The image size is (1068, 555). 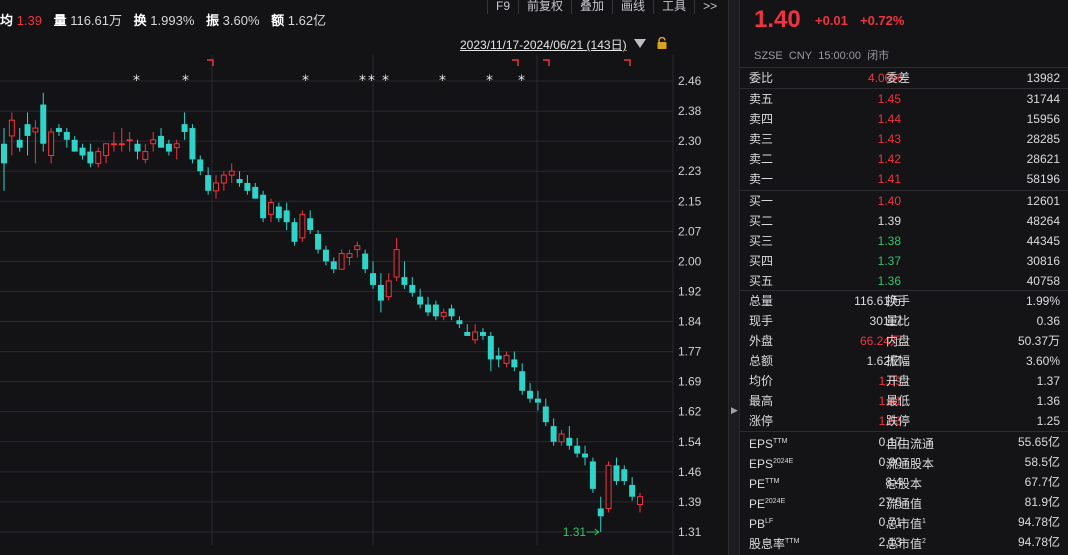 I want to click on stat-row: 总量 116.61万 换手 1.99%, so click(x=904, y=301).